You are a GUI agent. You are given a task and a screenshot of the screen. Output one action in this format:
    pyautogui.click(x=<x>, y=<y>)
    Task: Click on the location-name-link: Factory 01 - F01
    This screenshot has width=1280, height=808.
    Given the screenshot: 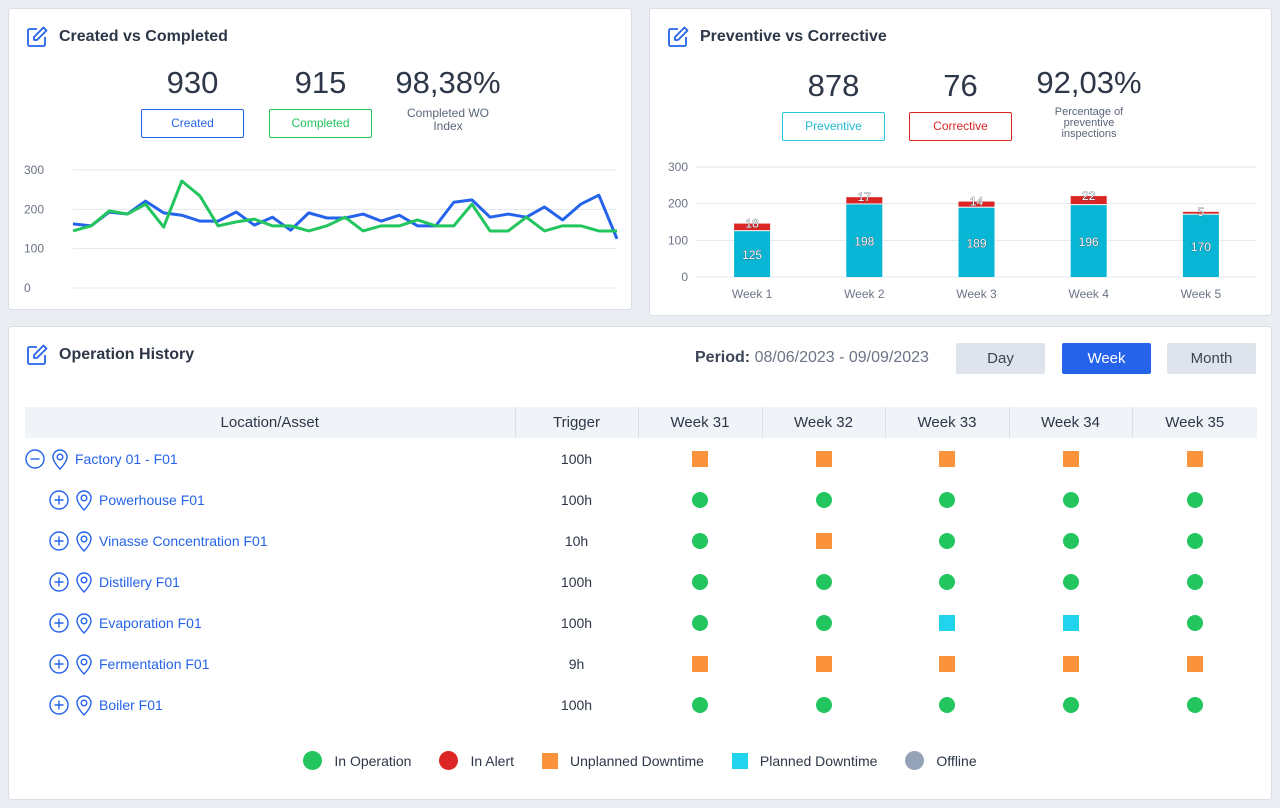 What is the action you would take?
    pyautogui.click(x=126, y=459)
    